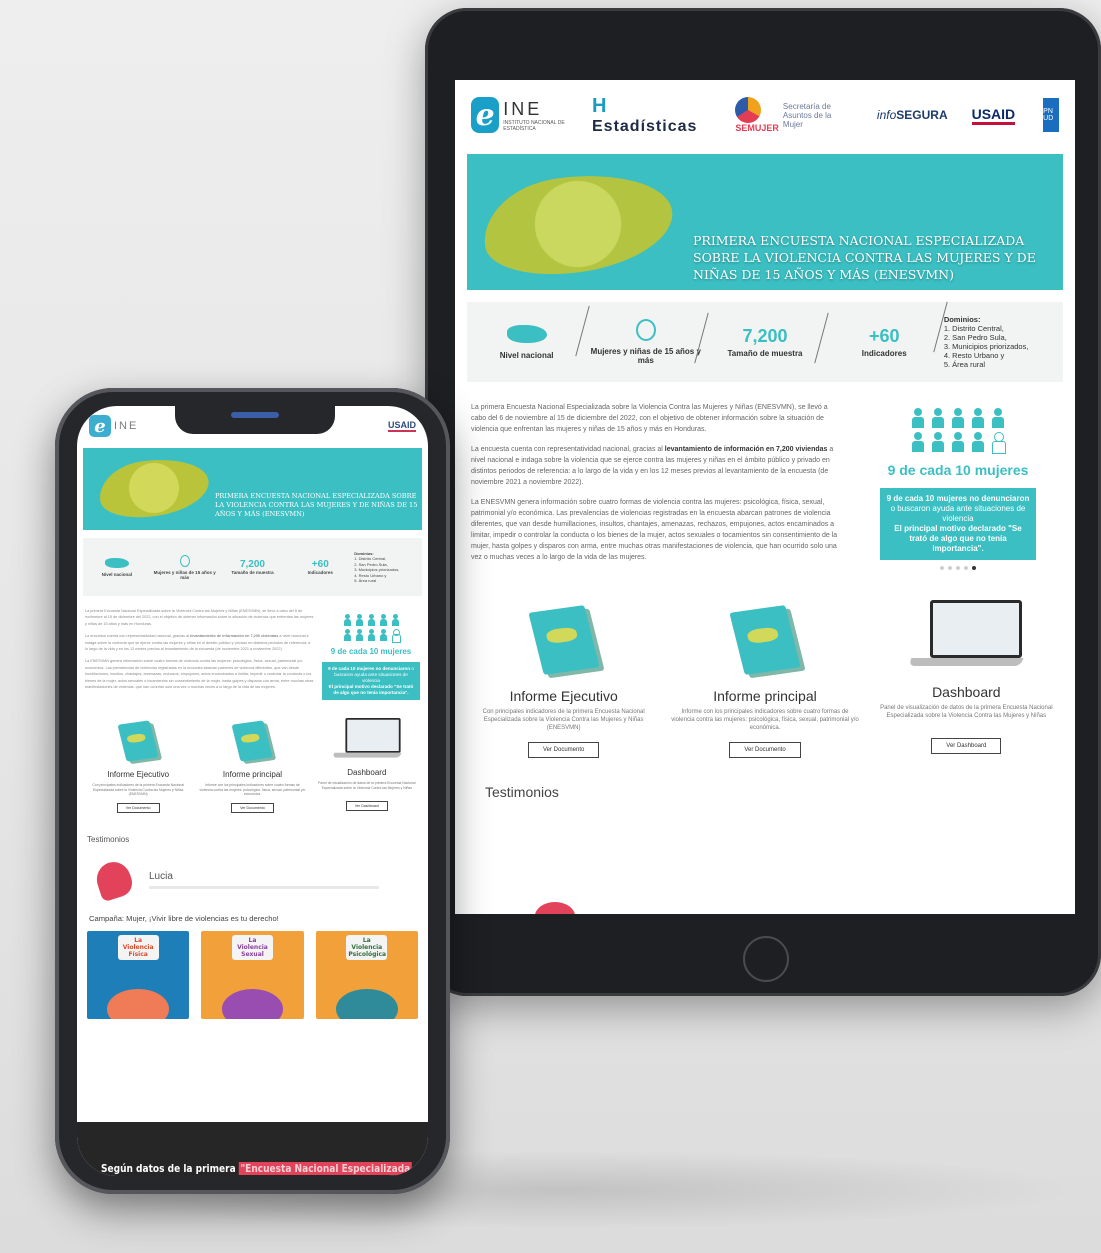 The height and width of the screenshot is (1253, 1101). Describe the element at coordinates (524, 115) in the screenshot. I see `ine-logo: e INE INSTITUTO NACIONAL DE ESTADÍSTICA` at that location.